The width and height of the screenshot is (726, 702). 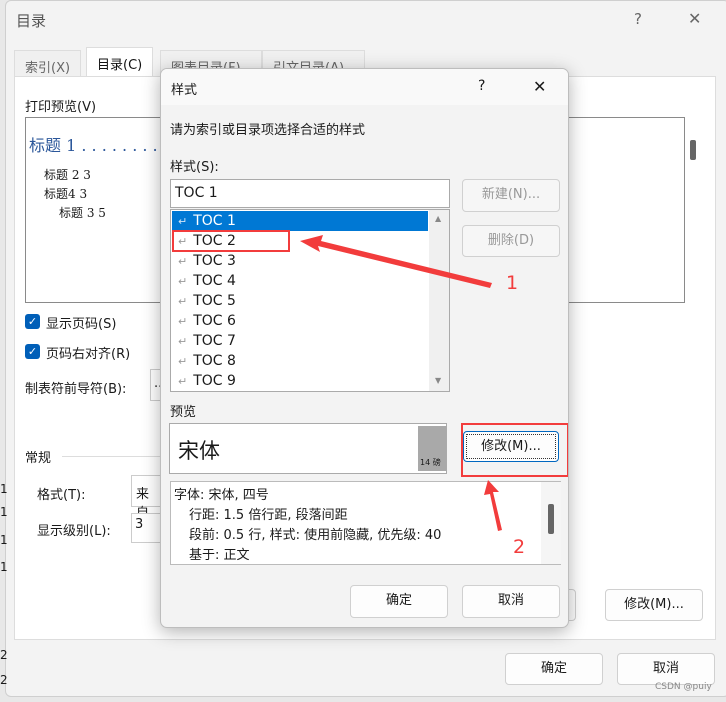 I want to click on annotation-label-2: 2, so click(x=519, y=547).